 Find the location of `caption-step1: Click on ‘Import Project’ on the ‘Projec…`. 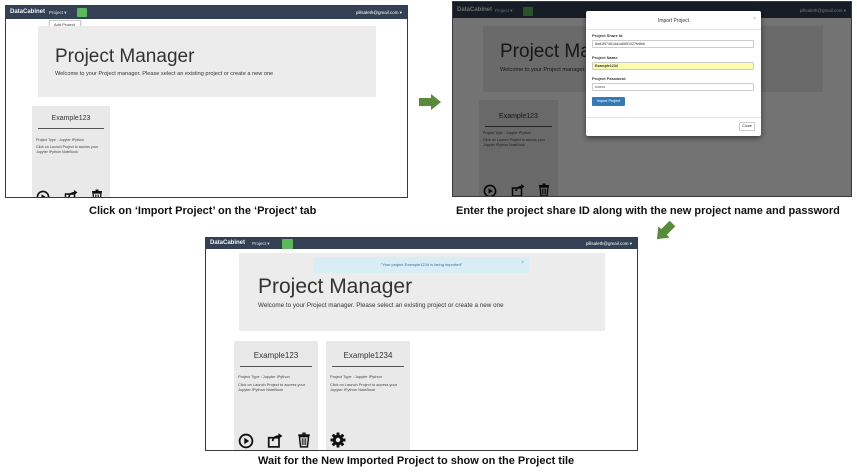

caption-step1: Click on ‘Import Project’ on the ‘Projec… is located at coordinates (203, 211).